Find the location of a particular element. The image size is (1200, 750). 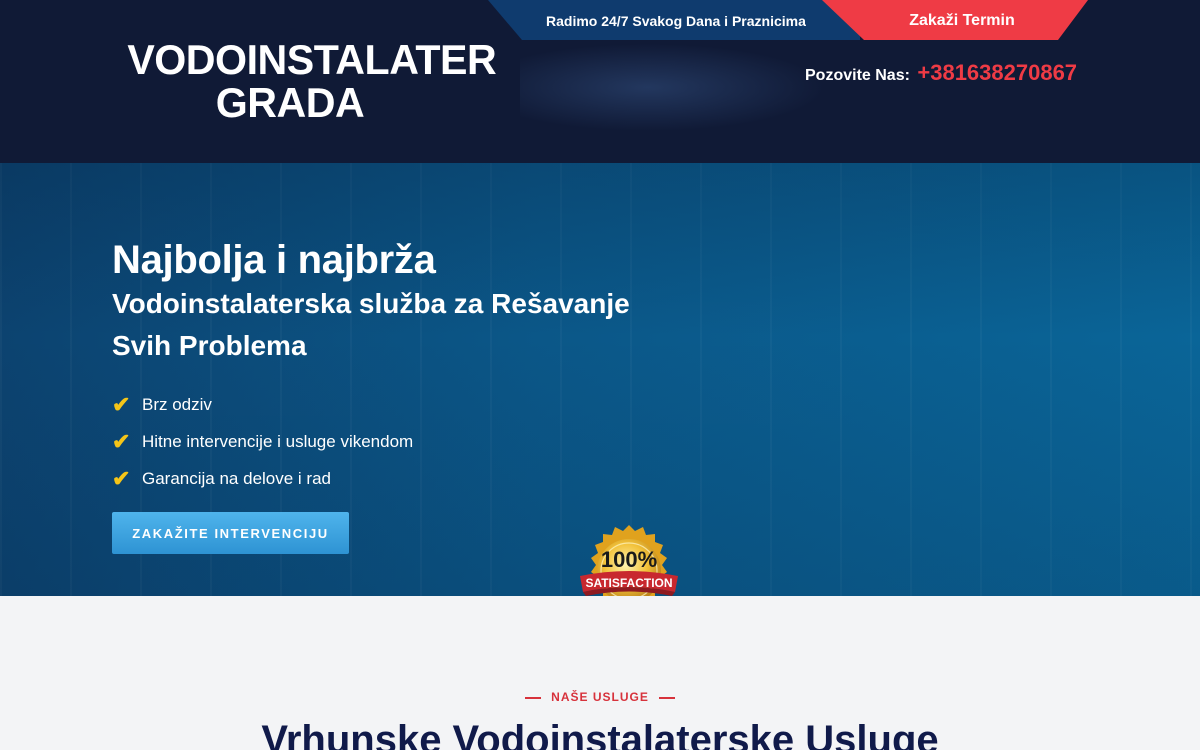

services-eyebrow-text: NAŠE USLUGE is located at coordinates (600, 697).